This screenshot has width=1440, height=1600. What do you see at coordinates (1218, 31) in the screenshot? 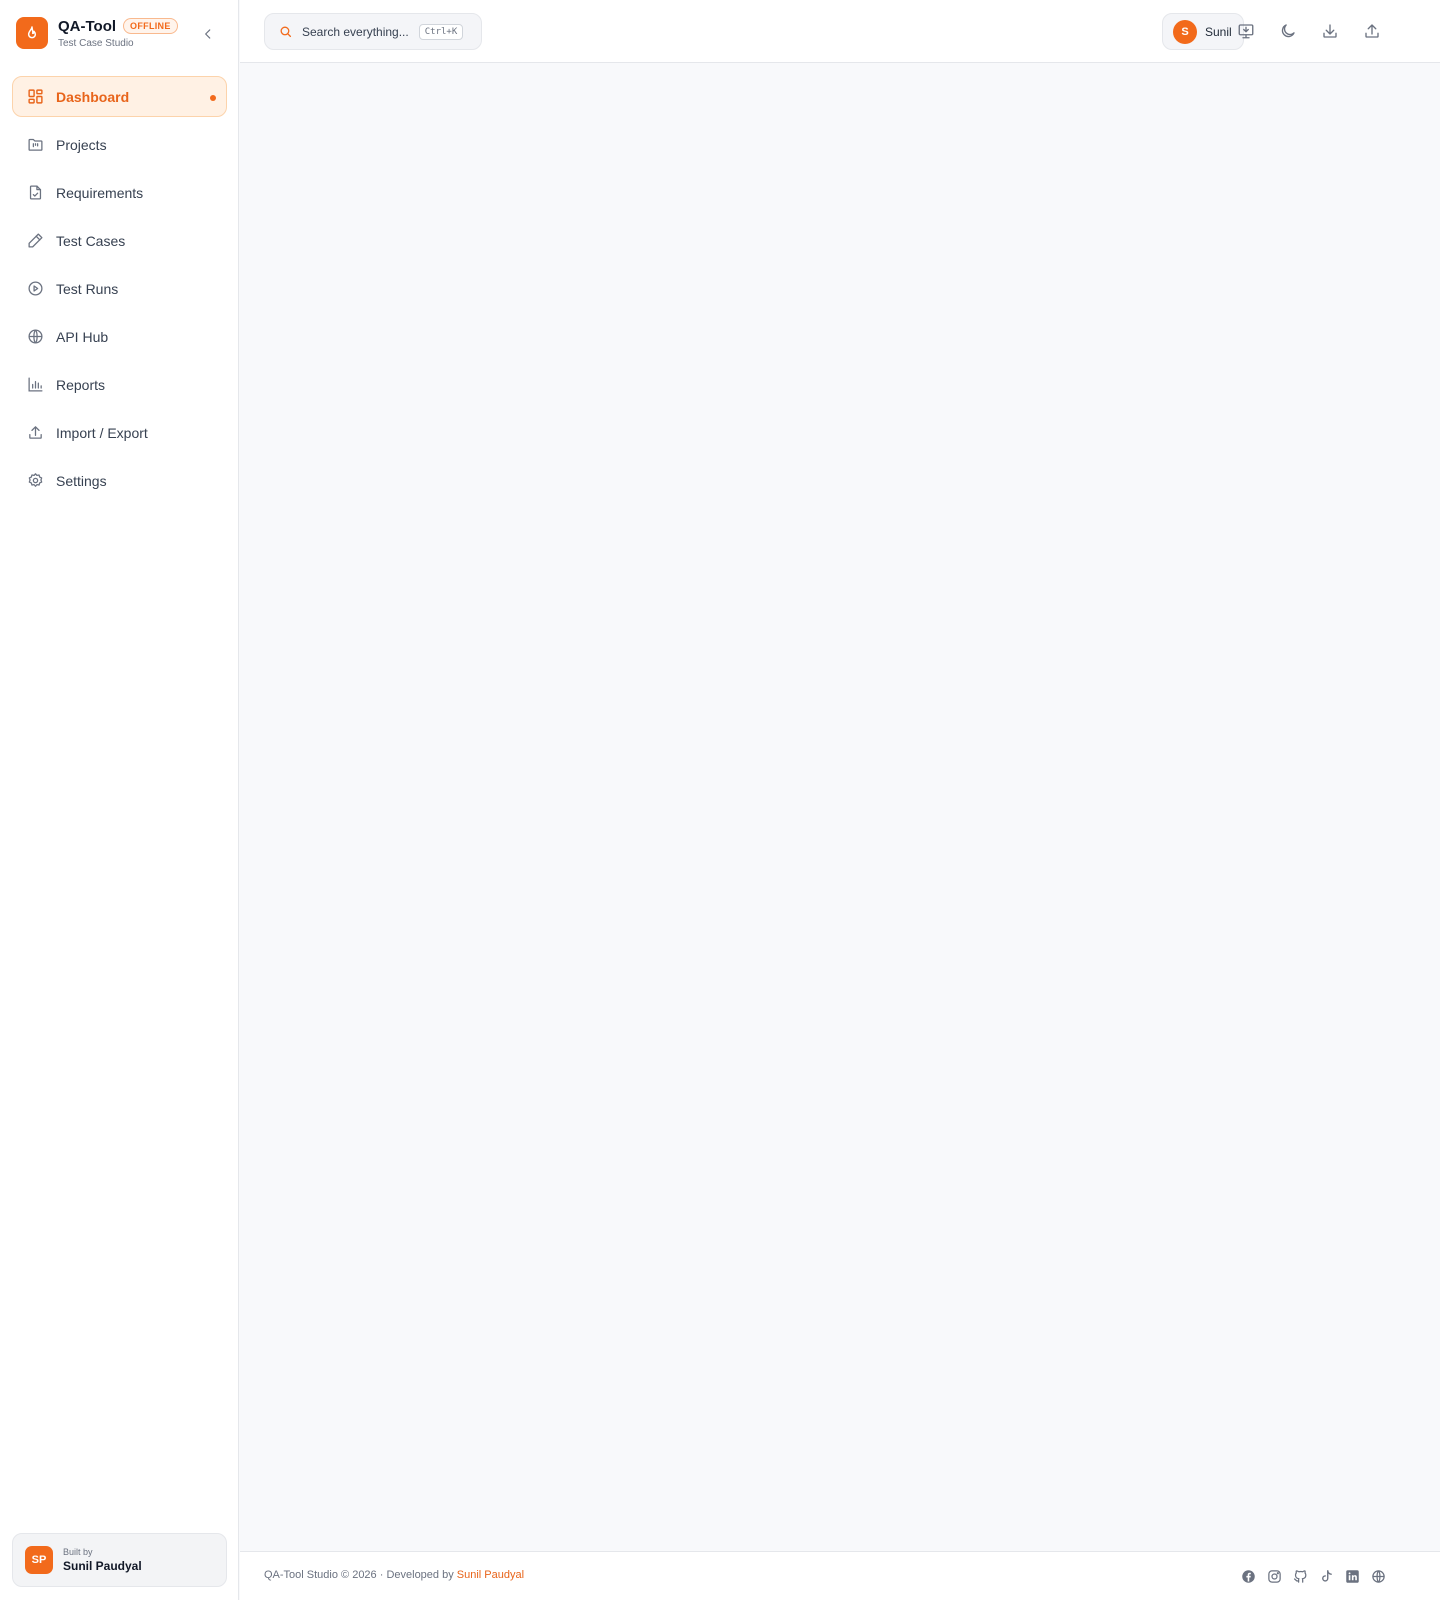
I see `user-name: Sunil` at bounding box center [1218, 31].